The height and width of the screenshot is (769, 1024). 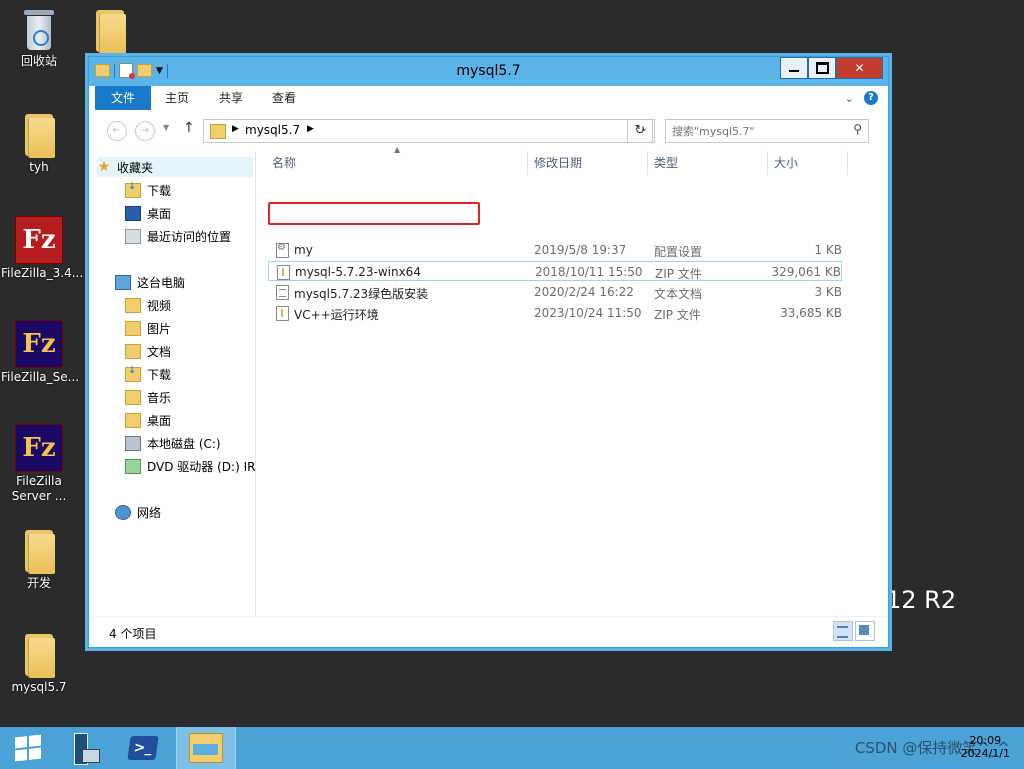 I want to click on up-button: ↑, so click(x=189, y=128).